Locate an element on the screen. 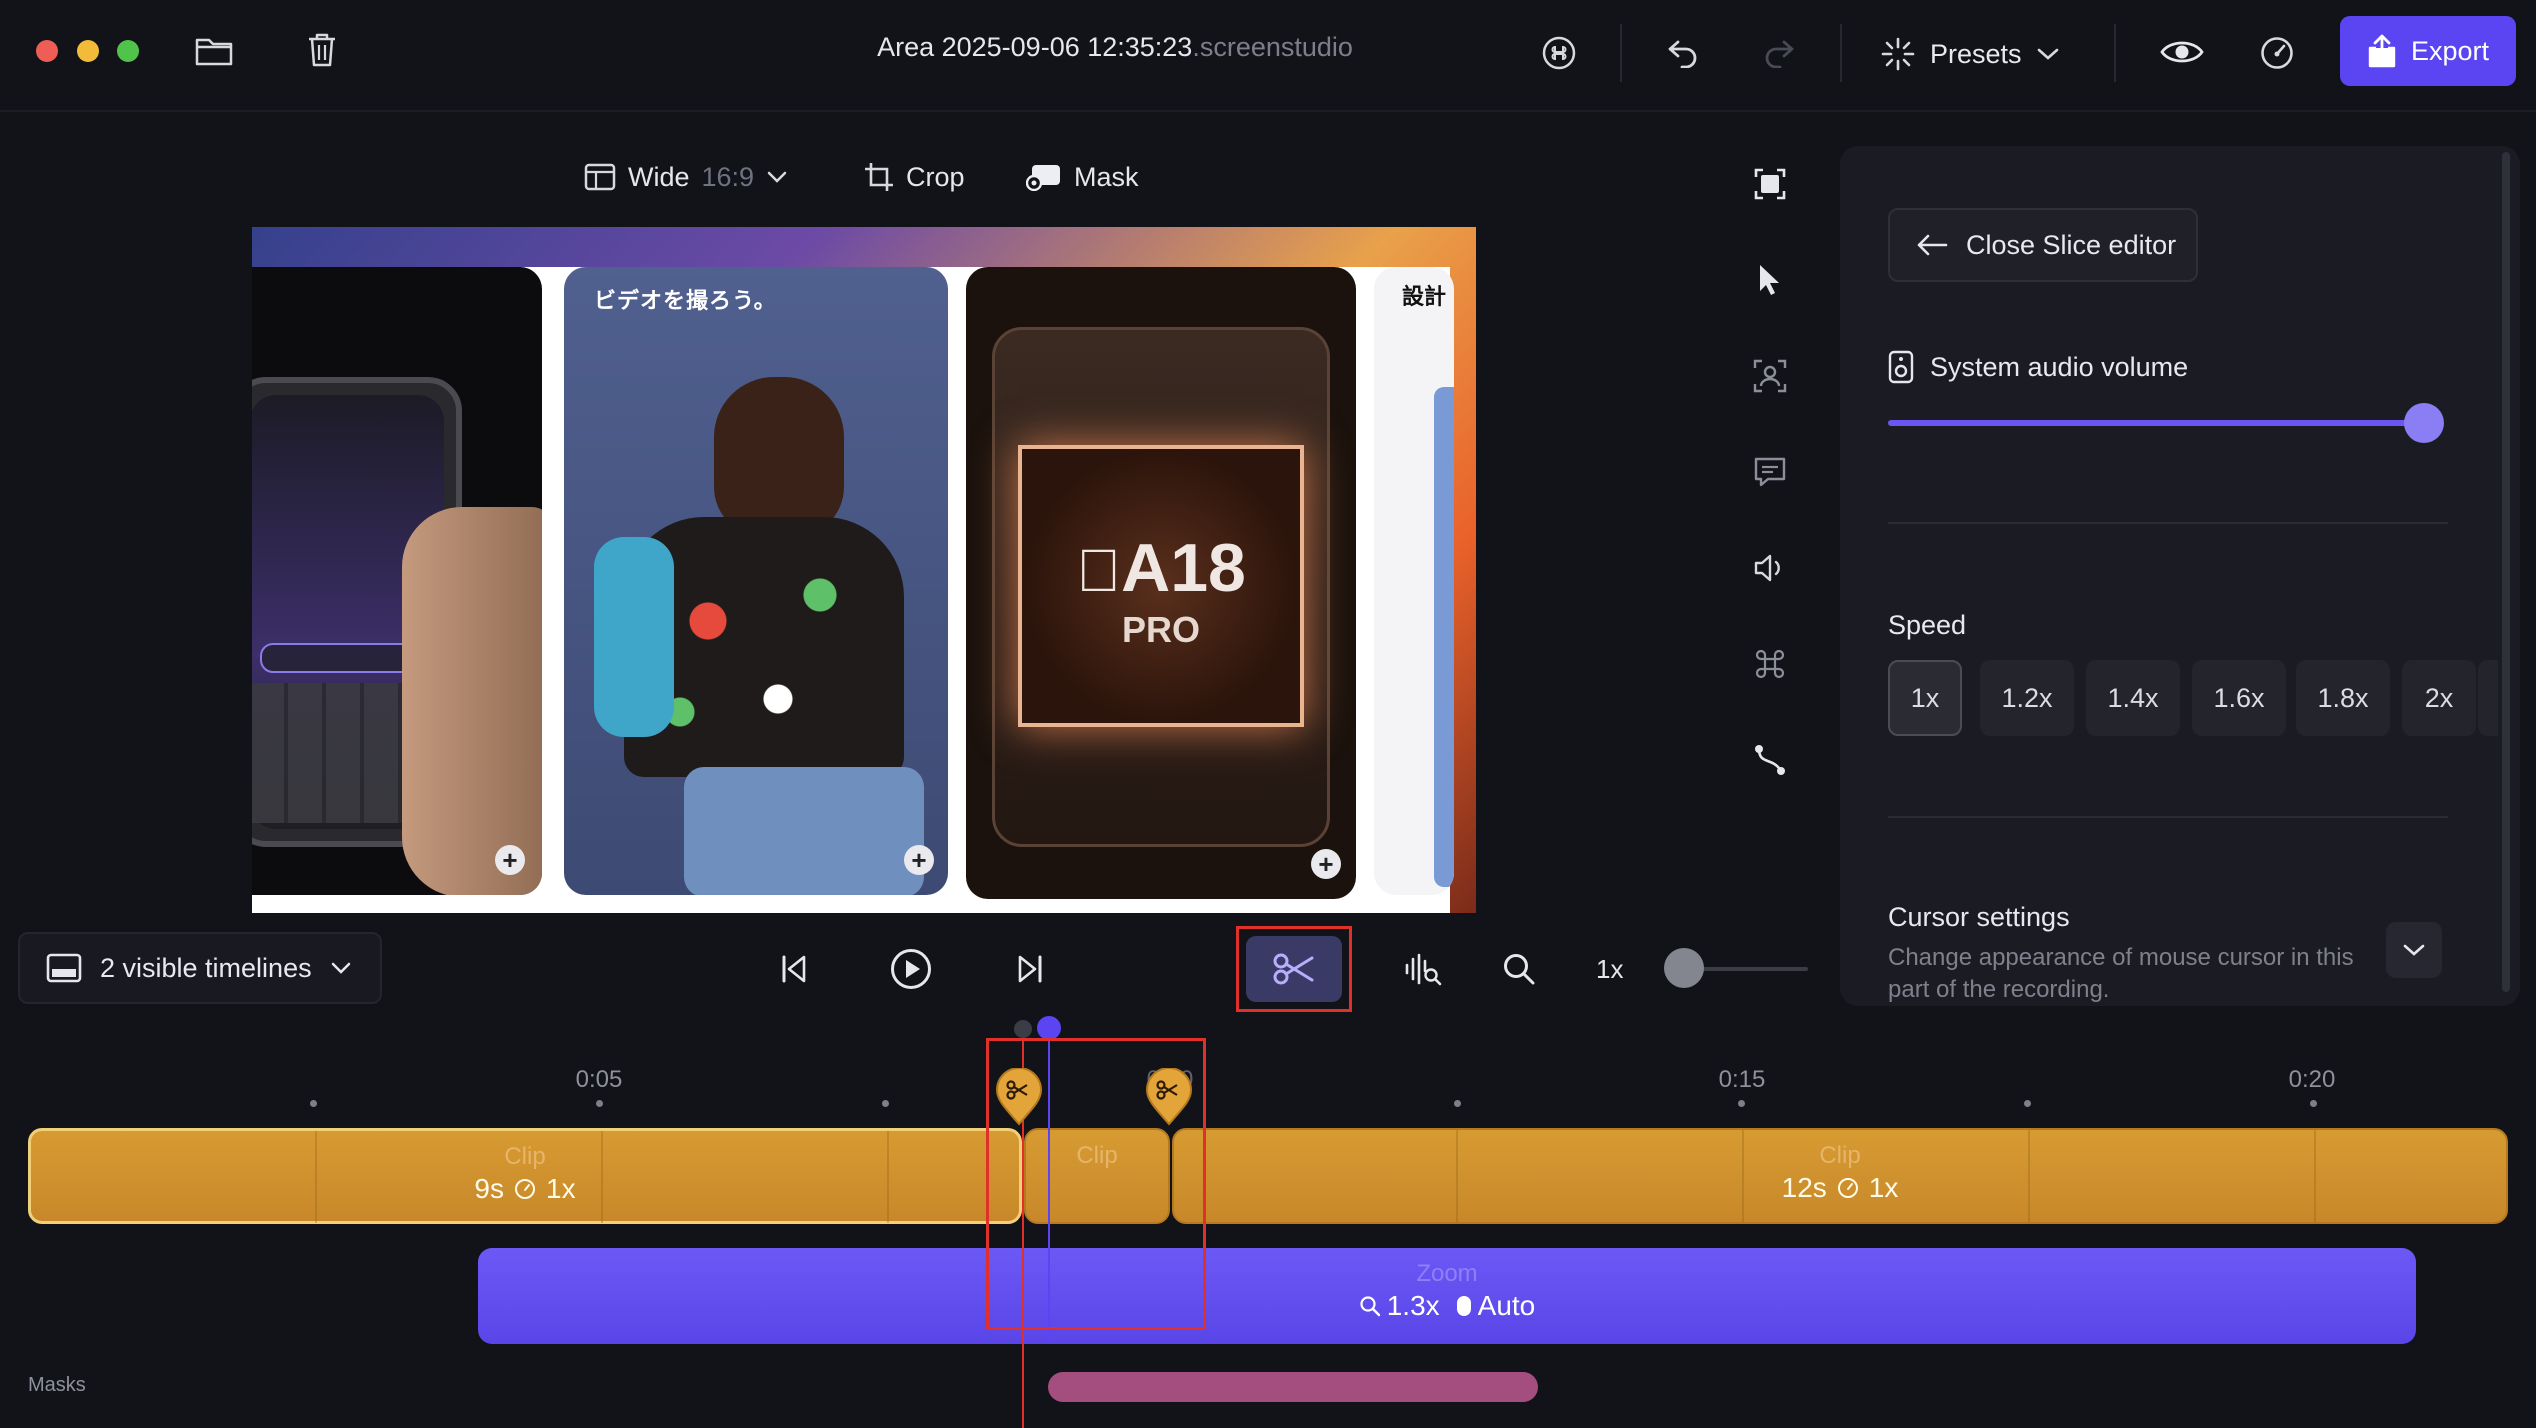 The image size is (2536, 1428). hand-image is located at coordinates (472, 701).